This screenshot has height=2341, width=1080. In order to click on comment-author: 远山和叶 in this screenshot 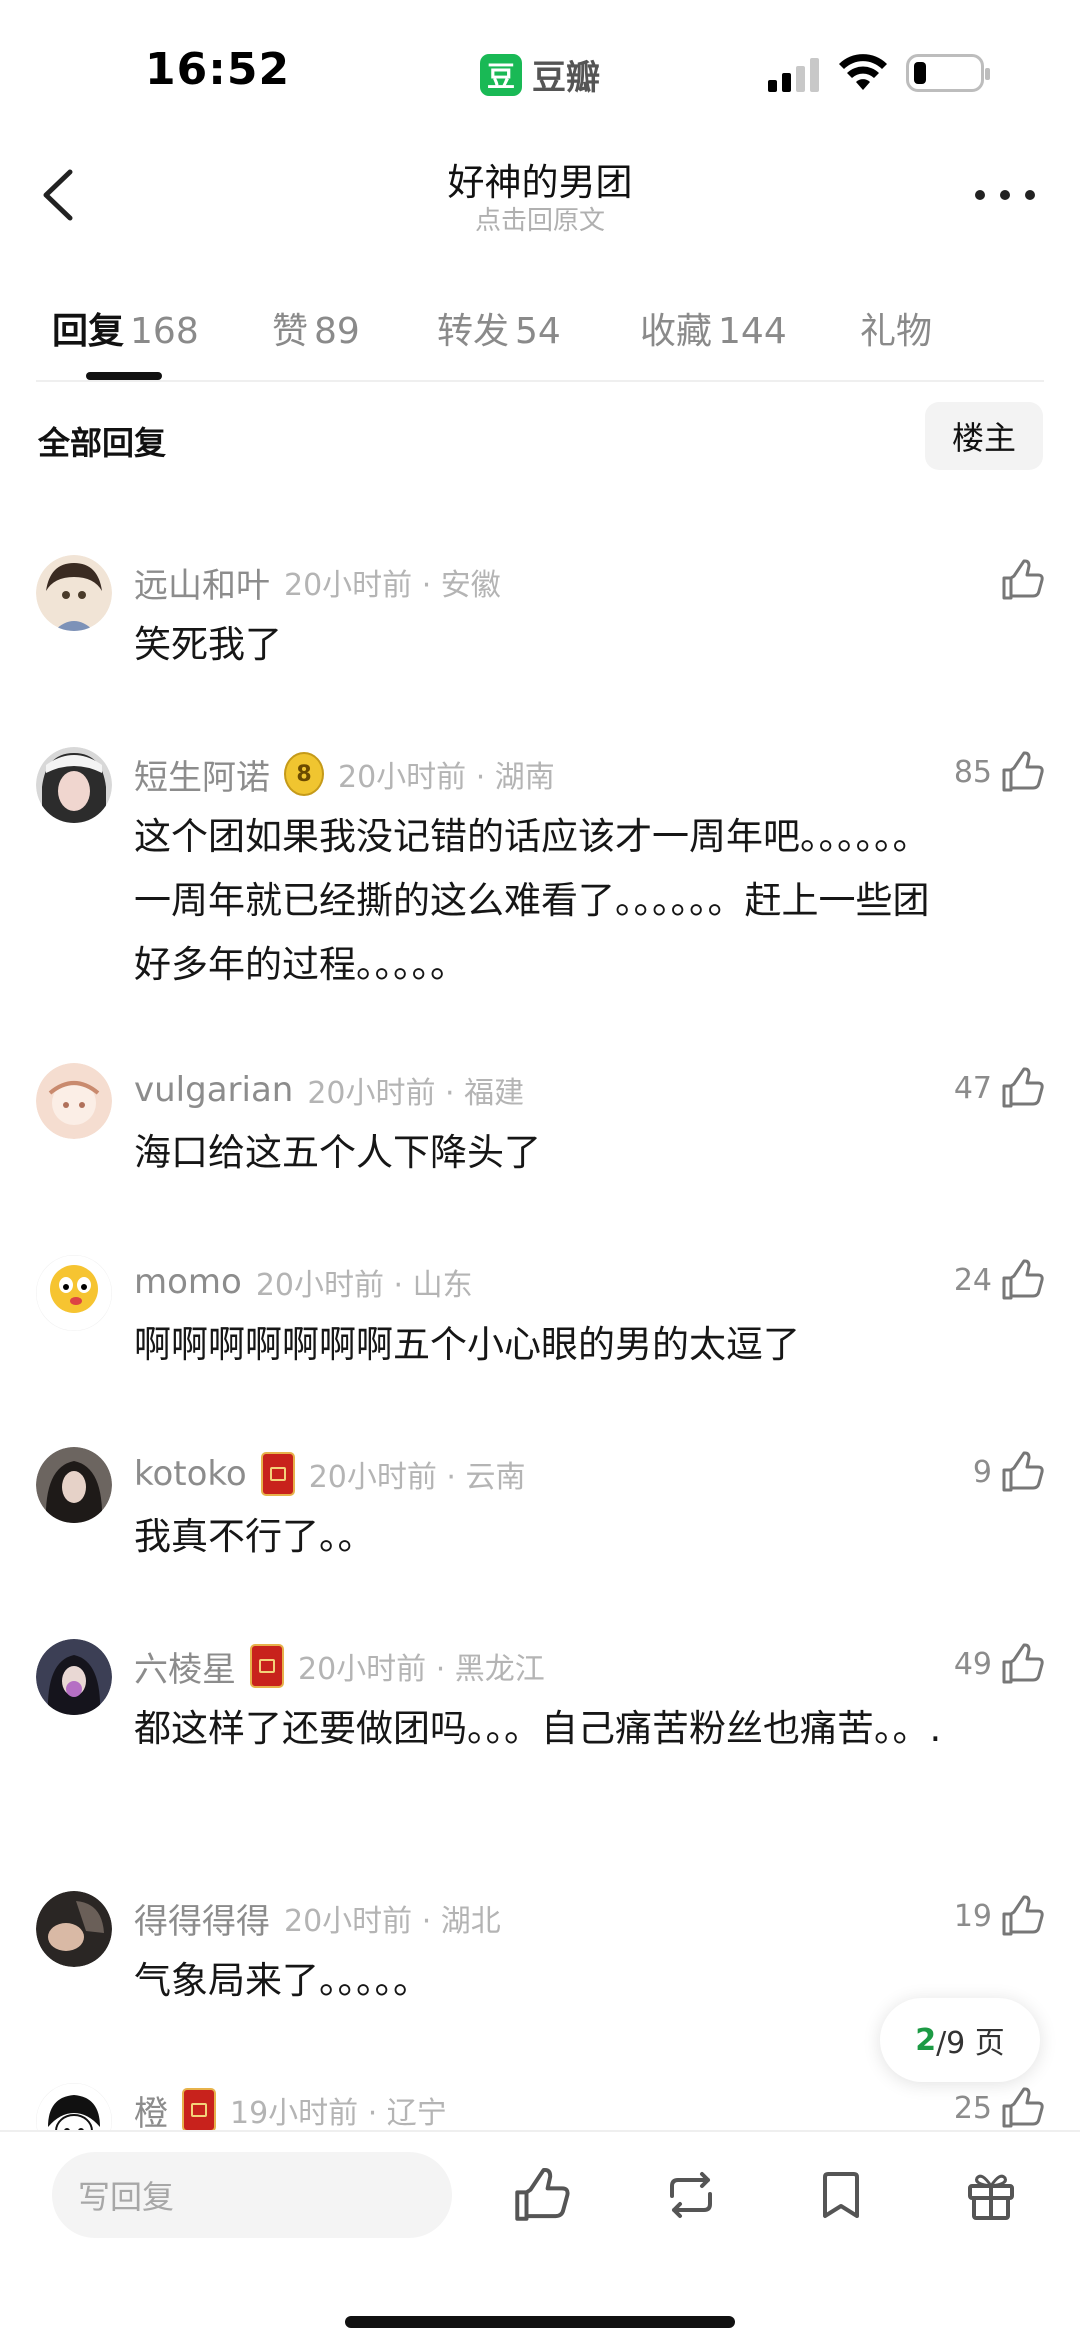, I will do `click(202, 582)`.